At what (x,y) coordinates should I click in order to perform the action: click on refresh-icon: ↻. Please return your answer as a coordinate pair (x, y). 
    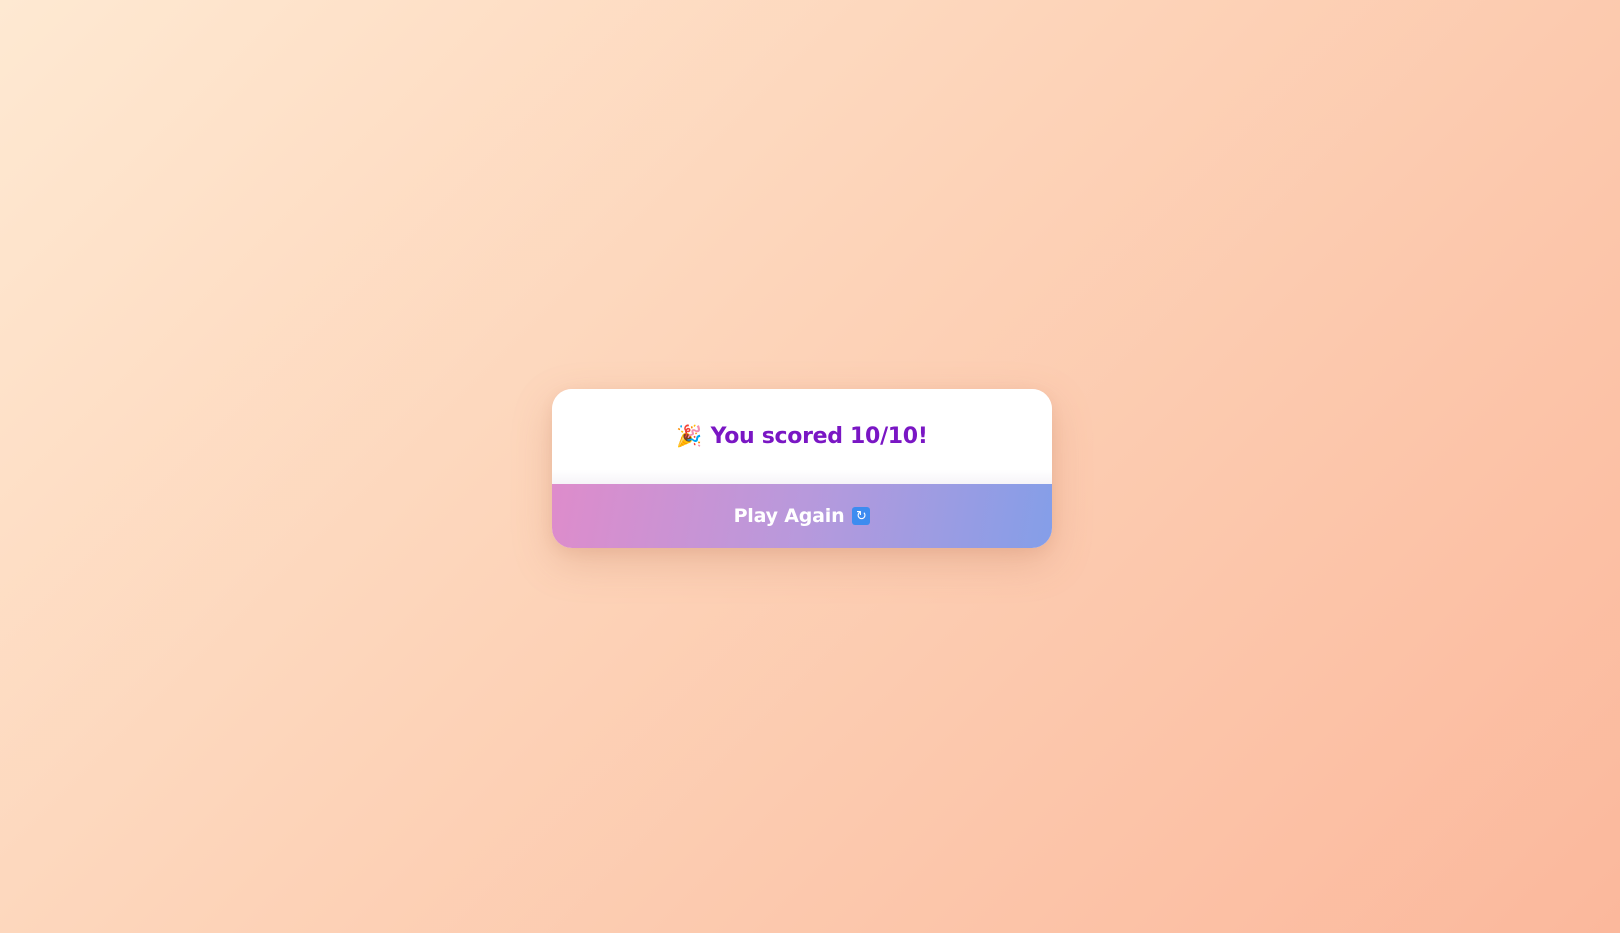
    Looking at the image, I should click on (861, 516).